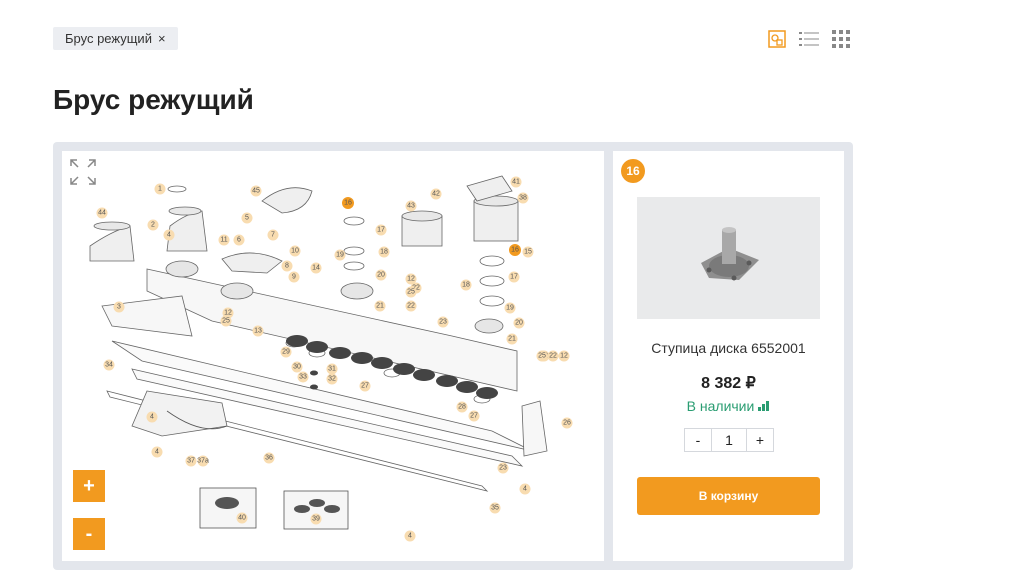  Describe the element at coordinates (297, 367) in the screenshot. I see `callout-30: 30` at that location.